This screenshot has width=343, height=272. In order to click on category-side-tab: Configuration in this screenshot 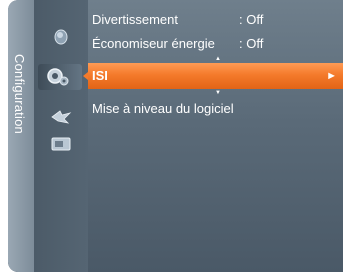, I will do `click(21, 136)`.